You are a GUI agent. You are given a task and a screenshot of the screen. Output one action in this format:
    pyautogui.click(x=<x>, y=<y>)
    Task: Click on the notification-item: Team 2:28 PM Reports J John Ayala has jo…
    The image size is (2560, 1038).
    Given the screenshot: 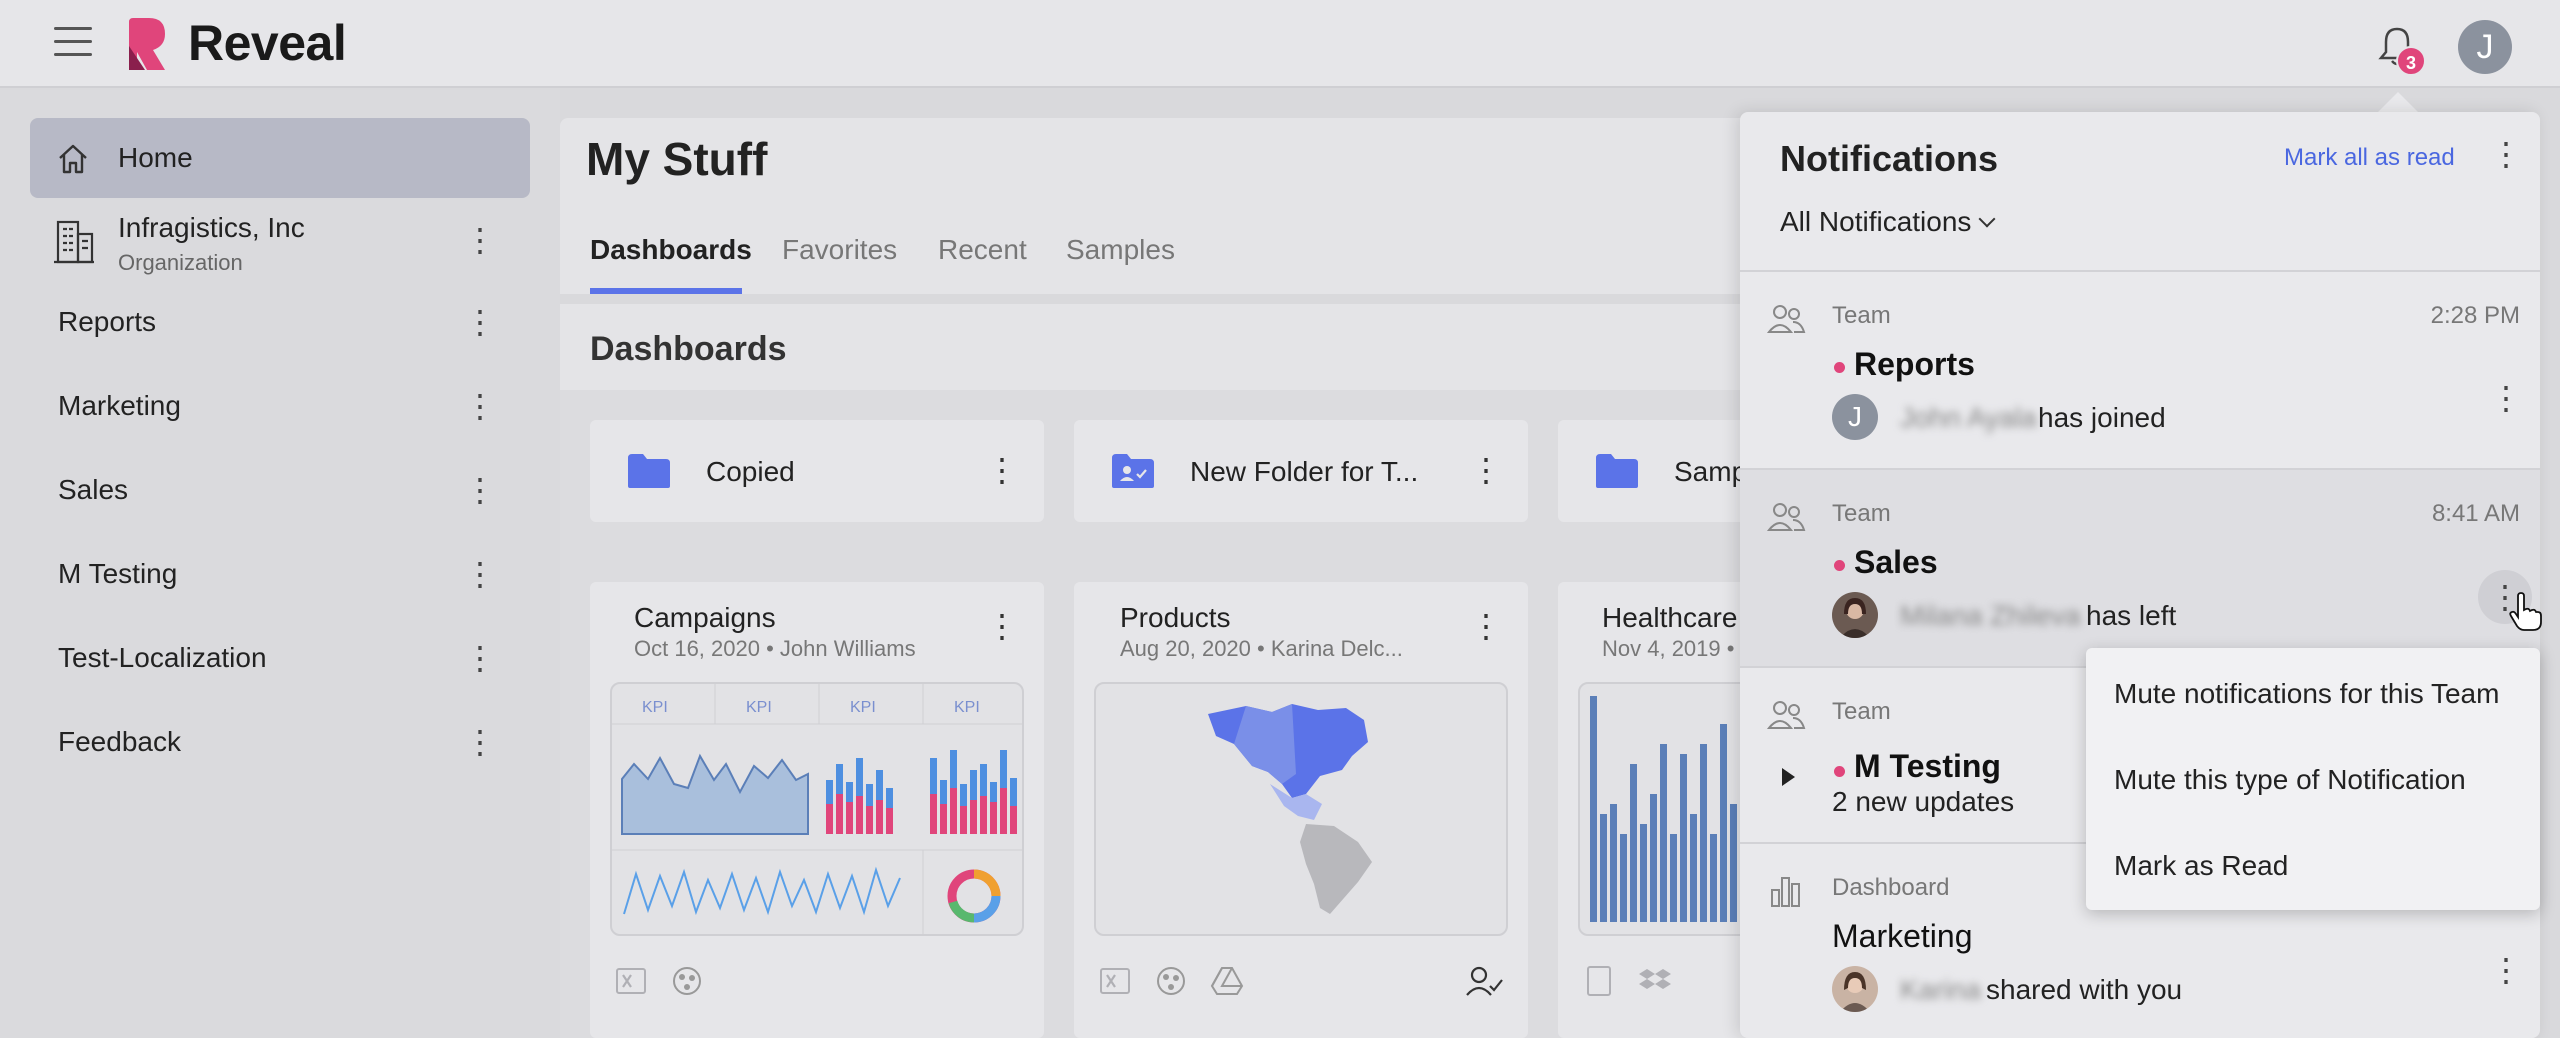 What is the action you would take?
    pyautogui.click(x=2140, y=370)
    